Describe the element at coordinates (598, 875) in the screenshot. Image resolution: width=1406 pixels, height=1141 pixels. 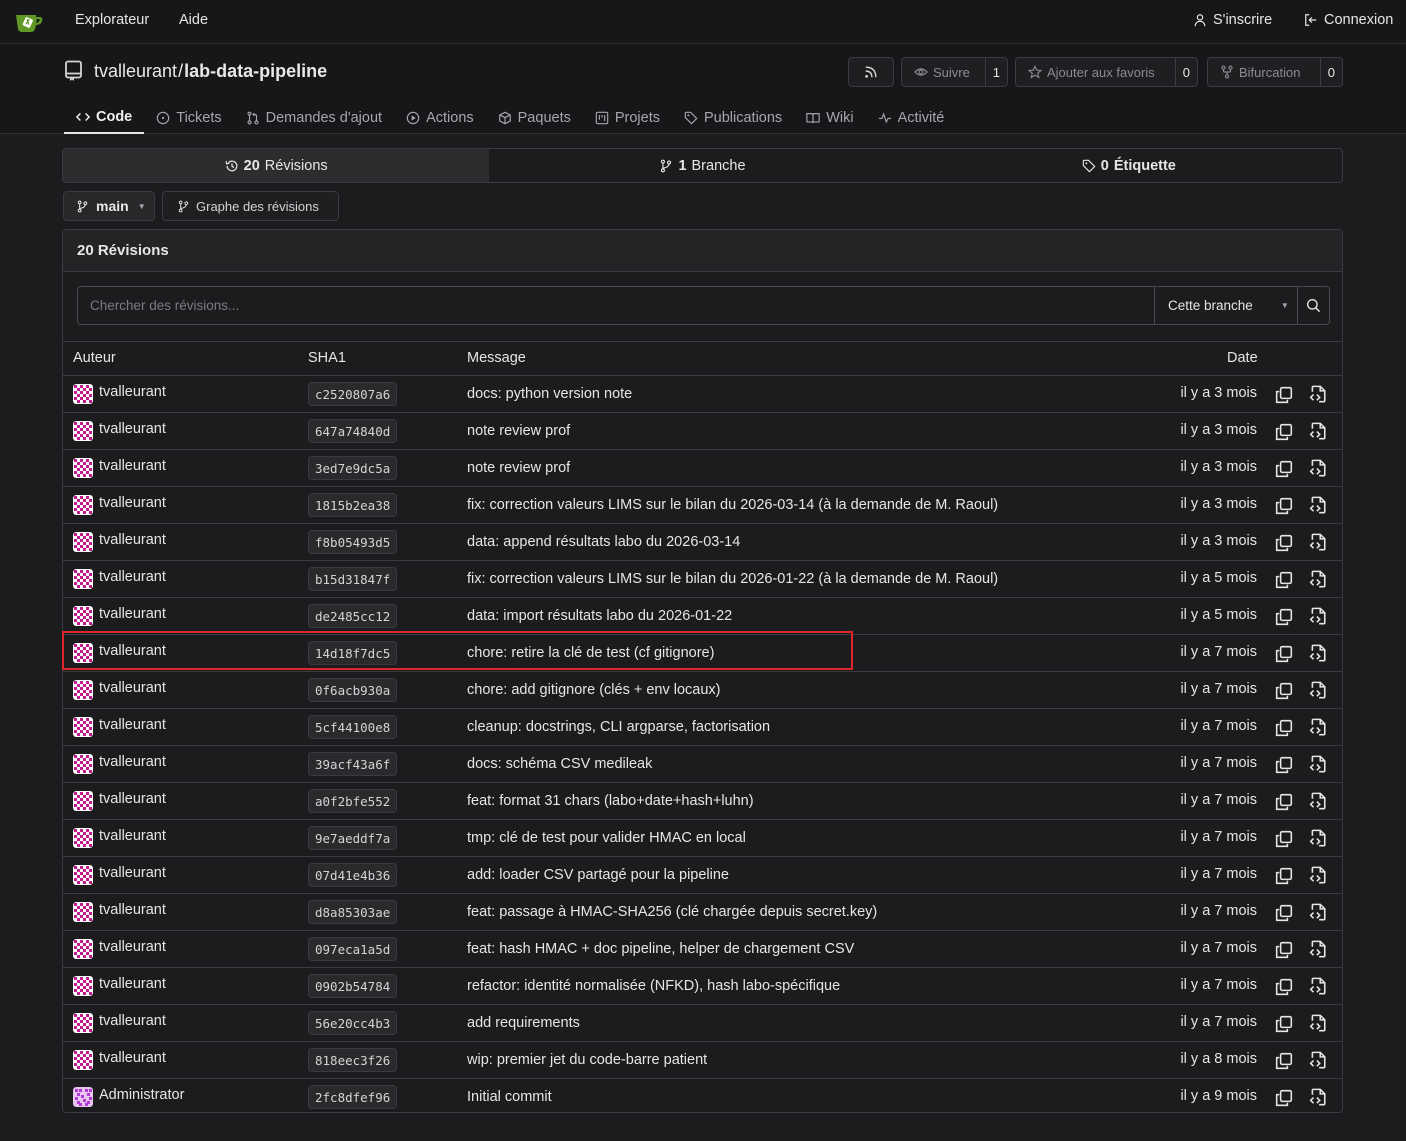
I see `commit-message: add: loader CSV partagé pour la pipeline` at that location.